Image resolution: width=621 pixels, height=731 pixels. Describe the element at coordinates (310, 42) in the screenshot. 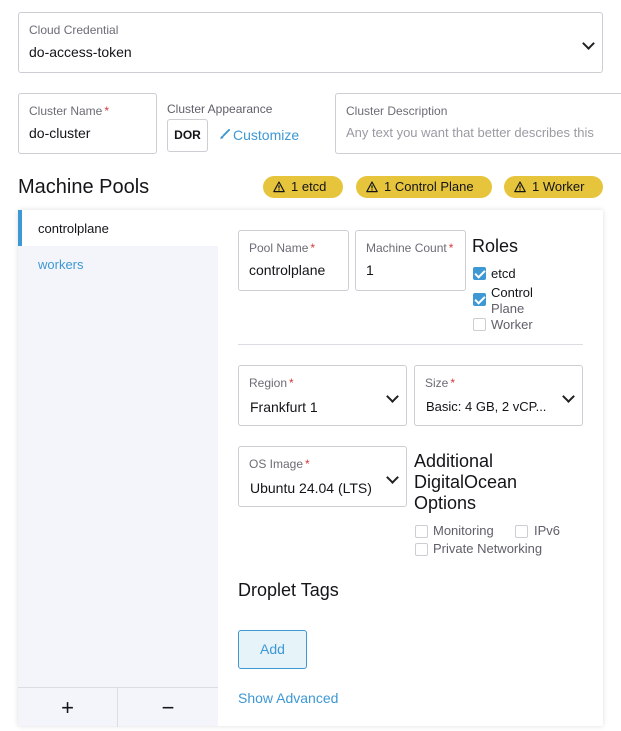

I see `cloud-credential-select: Cloud Credential do-access-token` at that location.